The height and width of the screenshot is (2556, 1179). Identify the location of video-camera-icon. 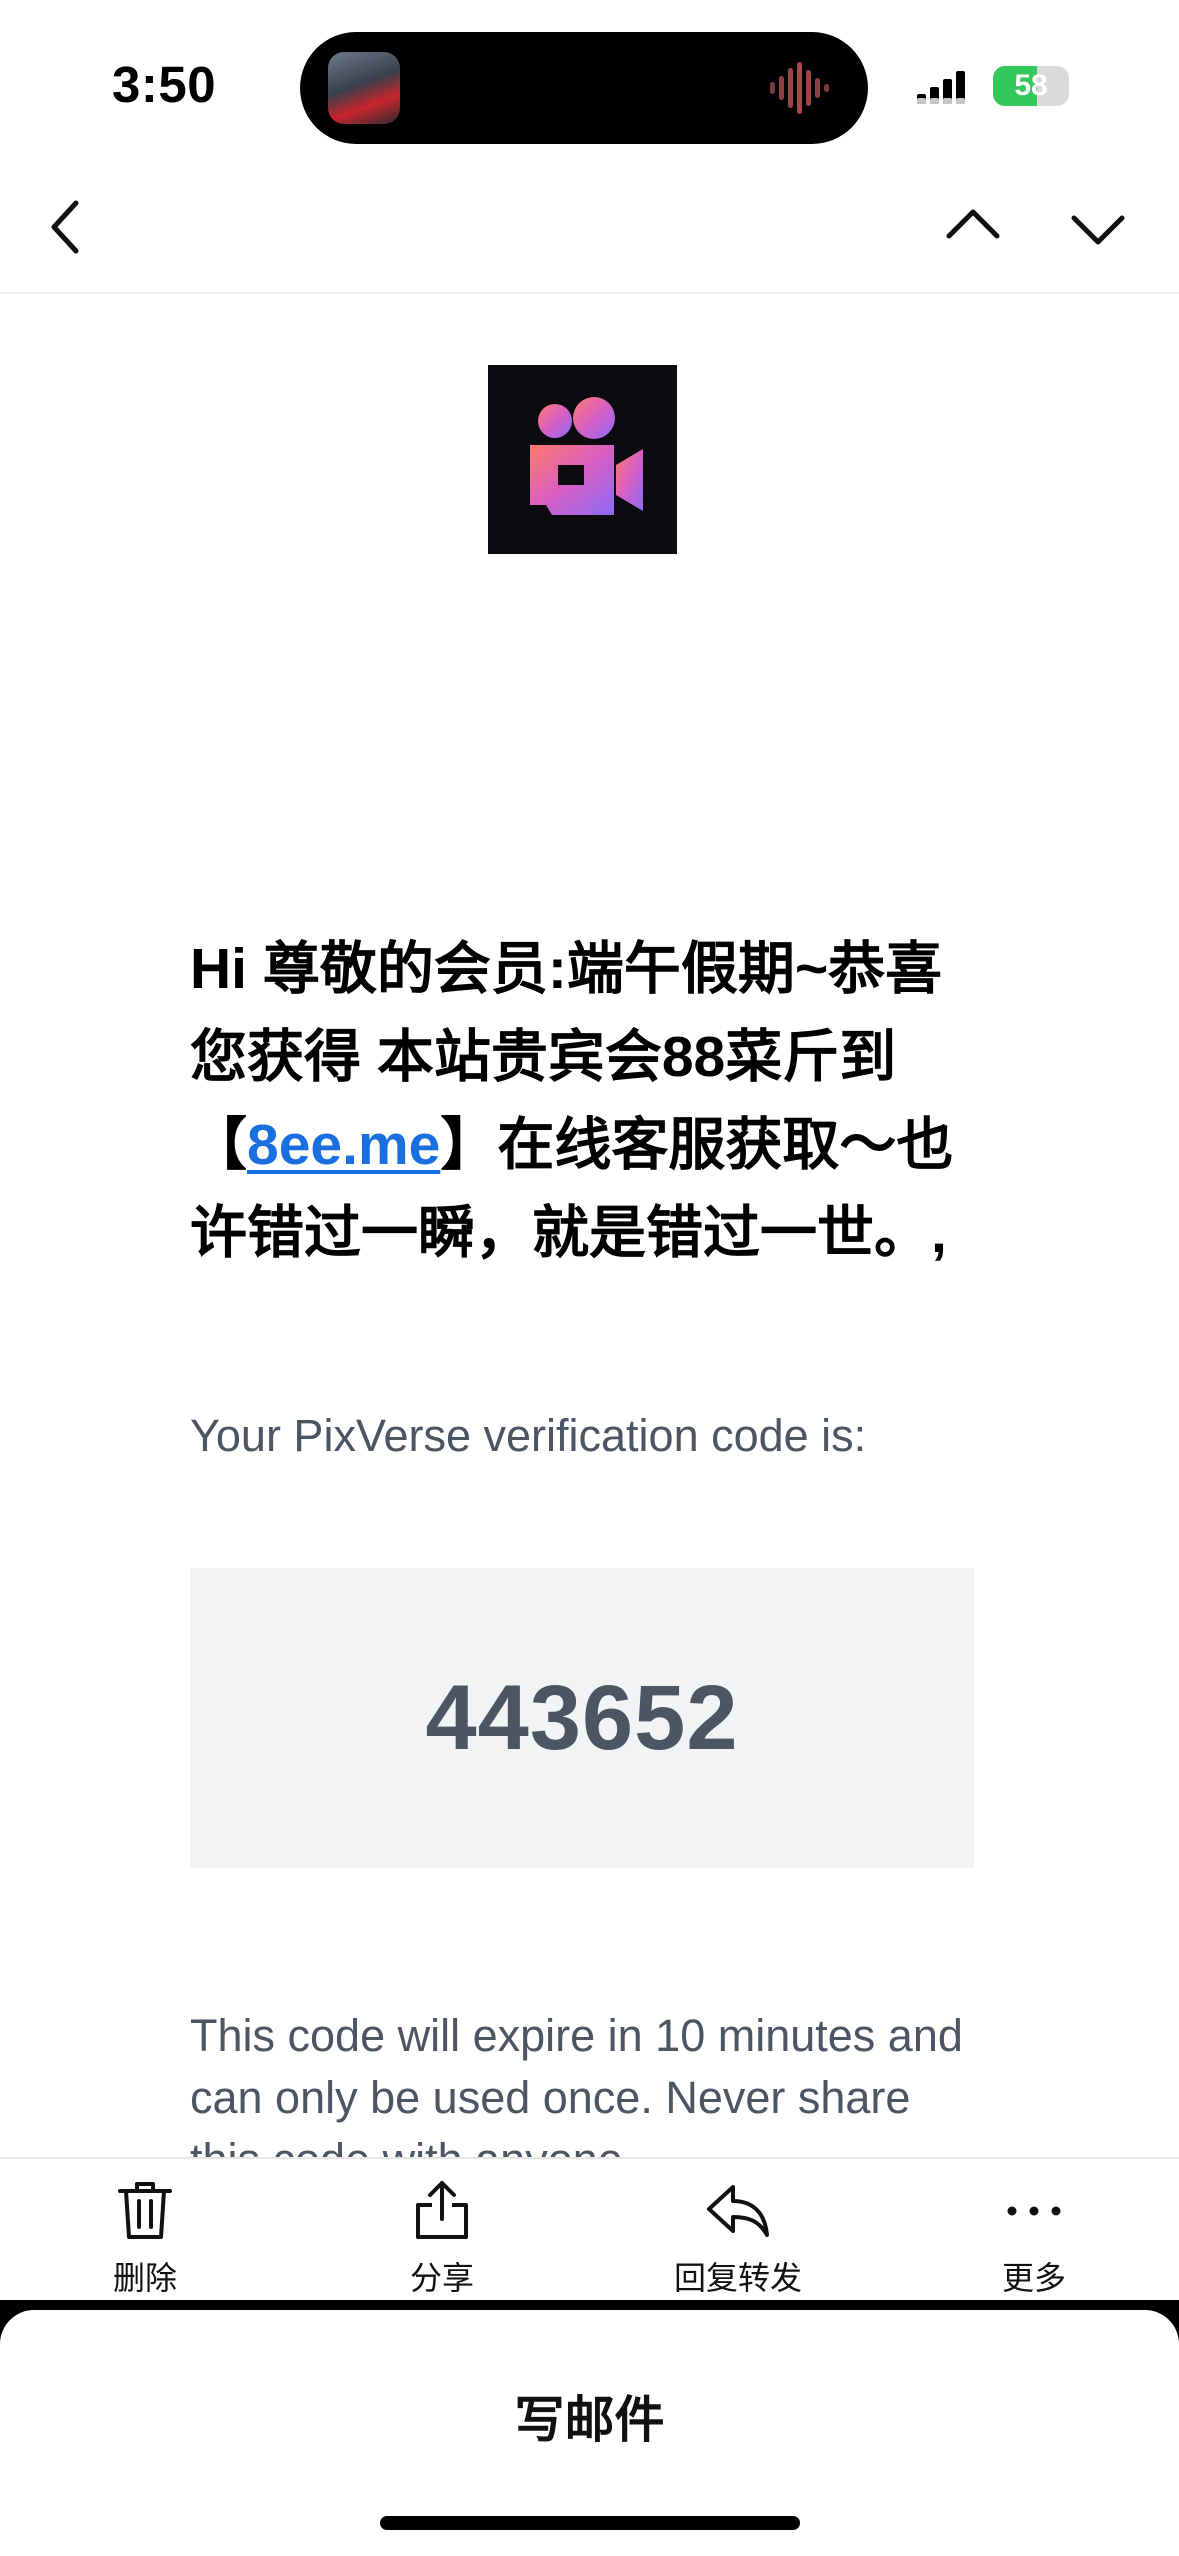
(586, 456).